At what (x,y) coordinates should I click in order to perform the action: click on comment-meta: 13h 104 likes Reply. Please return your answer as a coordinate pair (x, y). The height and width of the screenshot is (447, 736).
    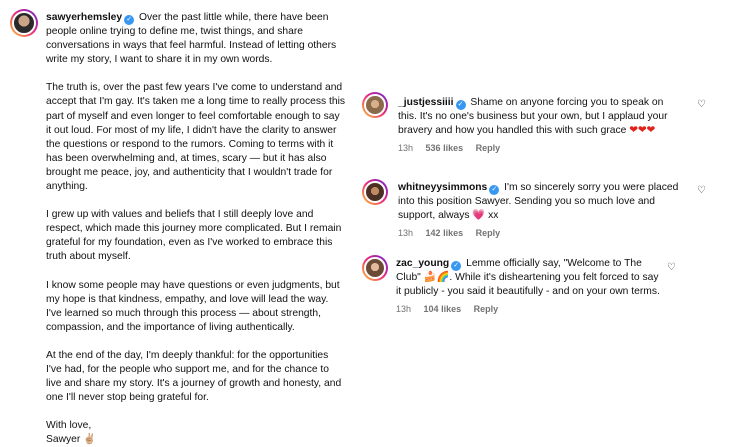
    Looking at the image, I should click on (528, 309).